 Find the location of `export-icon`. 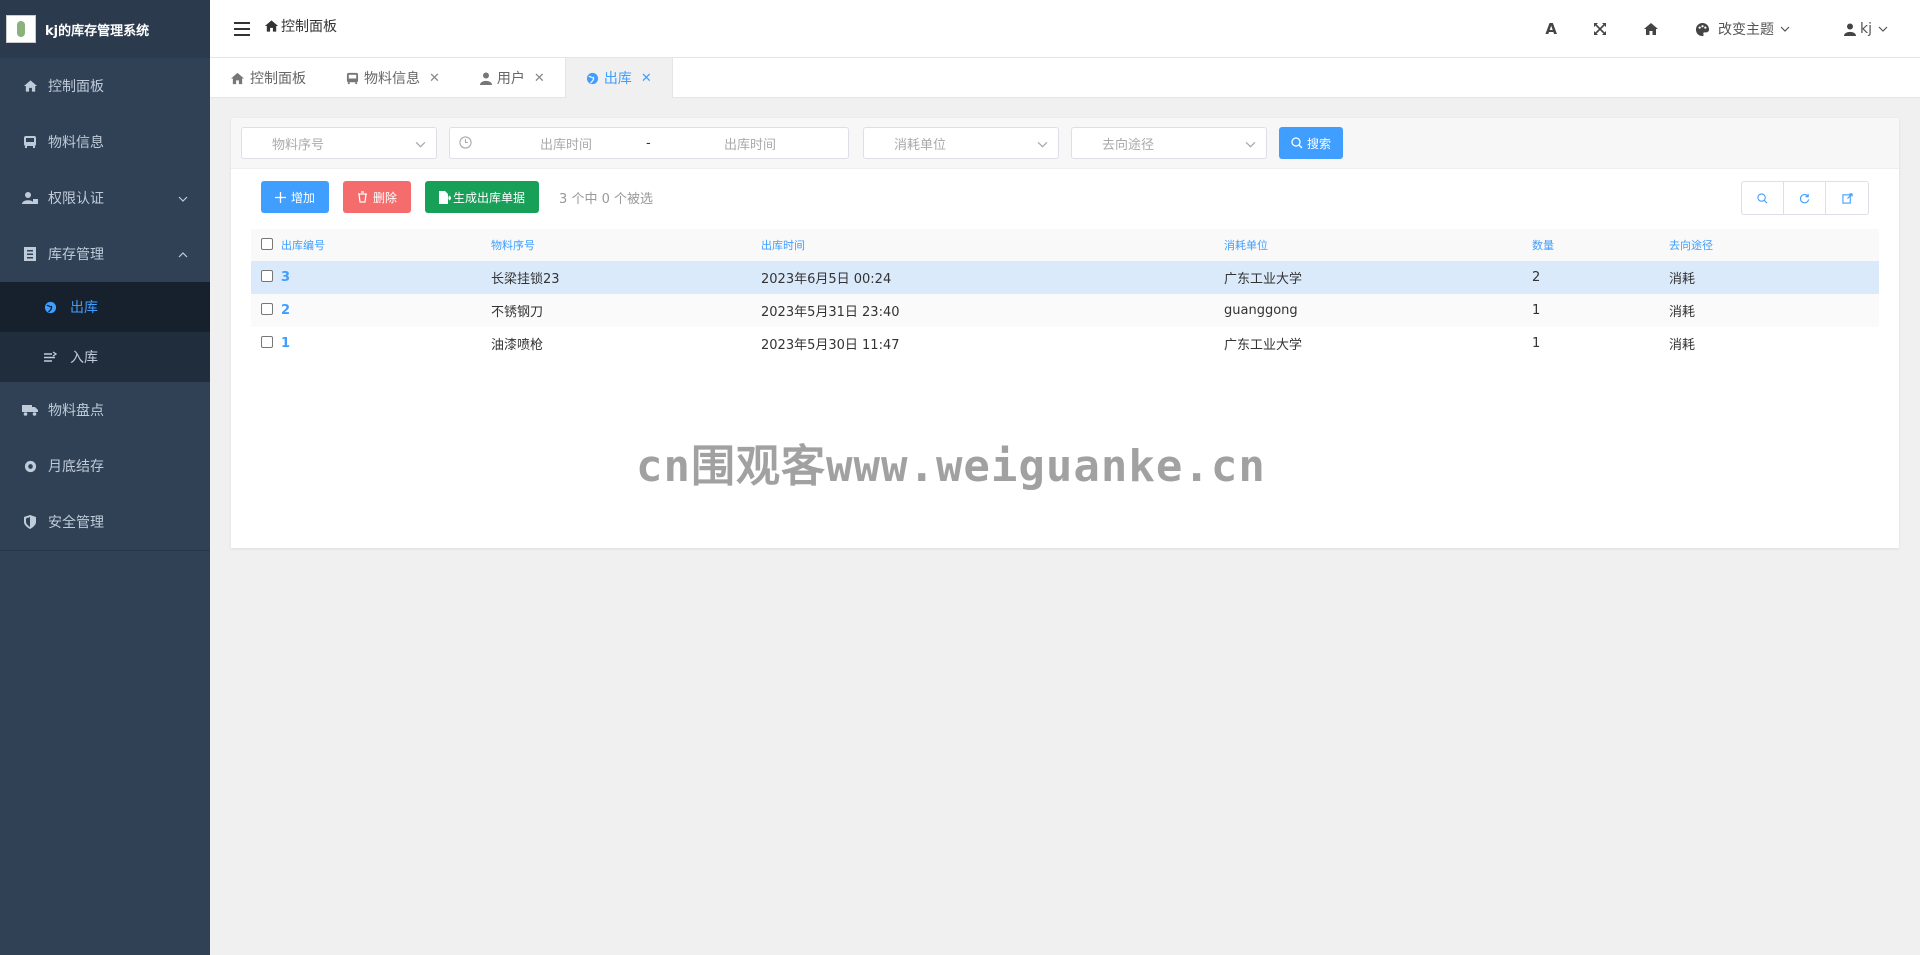

export-icon is located at coordinates (1847, 198).